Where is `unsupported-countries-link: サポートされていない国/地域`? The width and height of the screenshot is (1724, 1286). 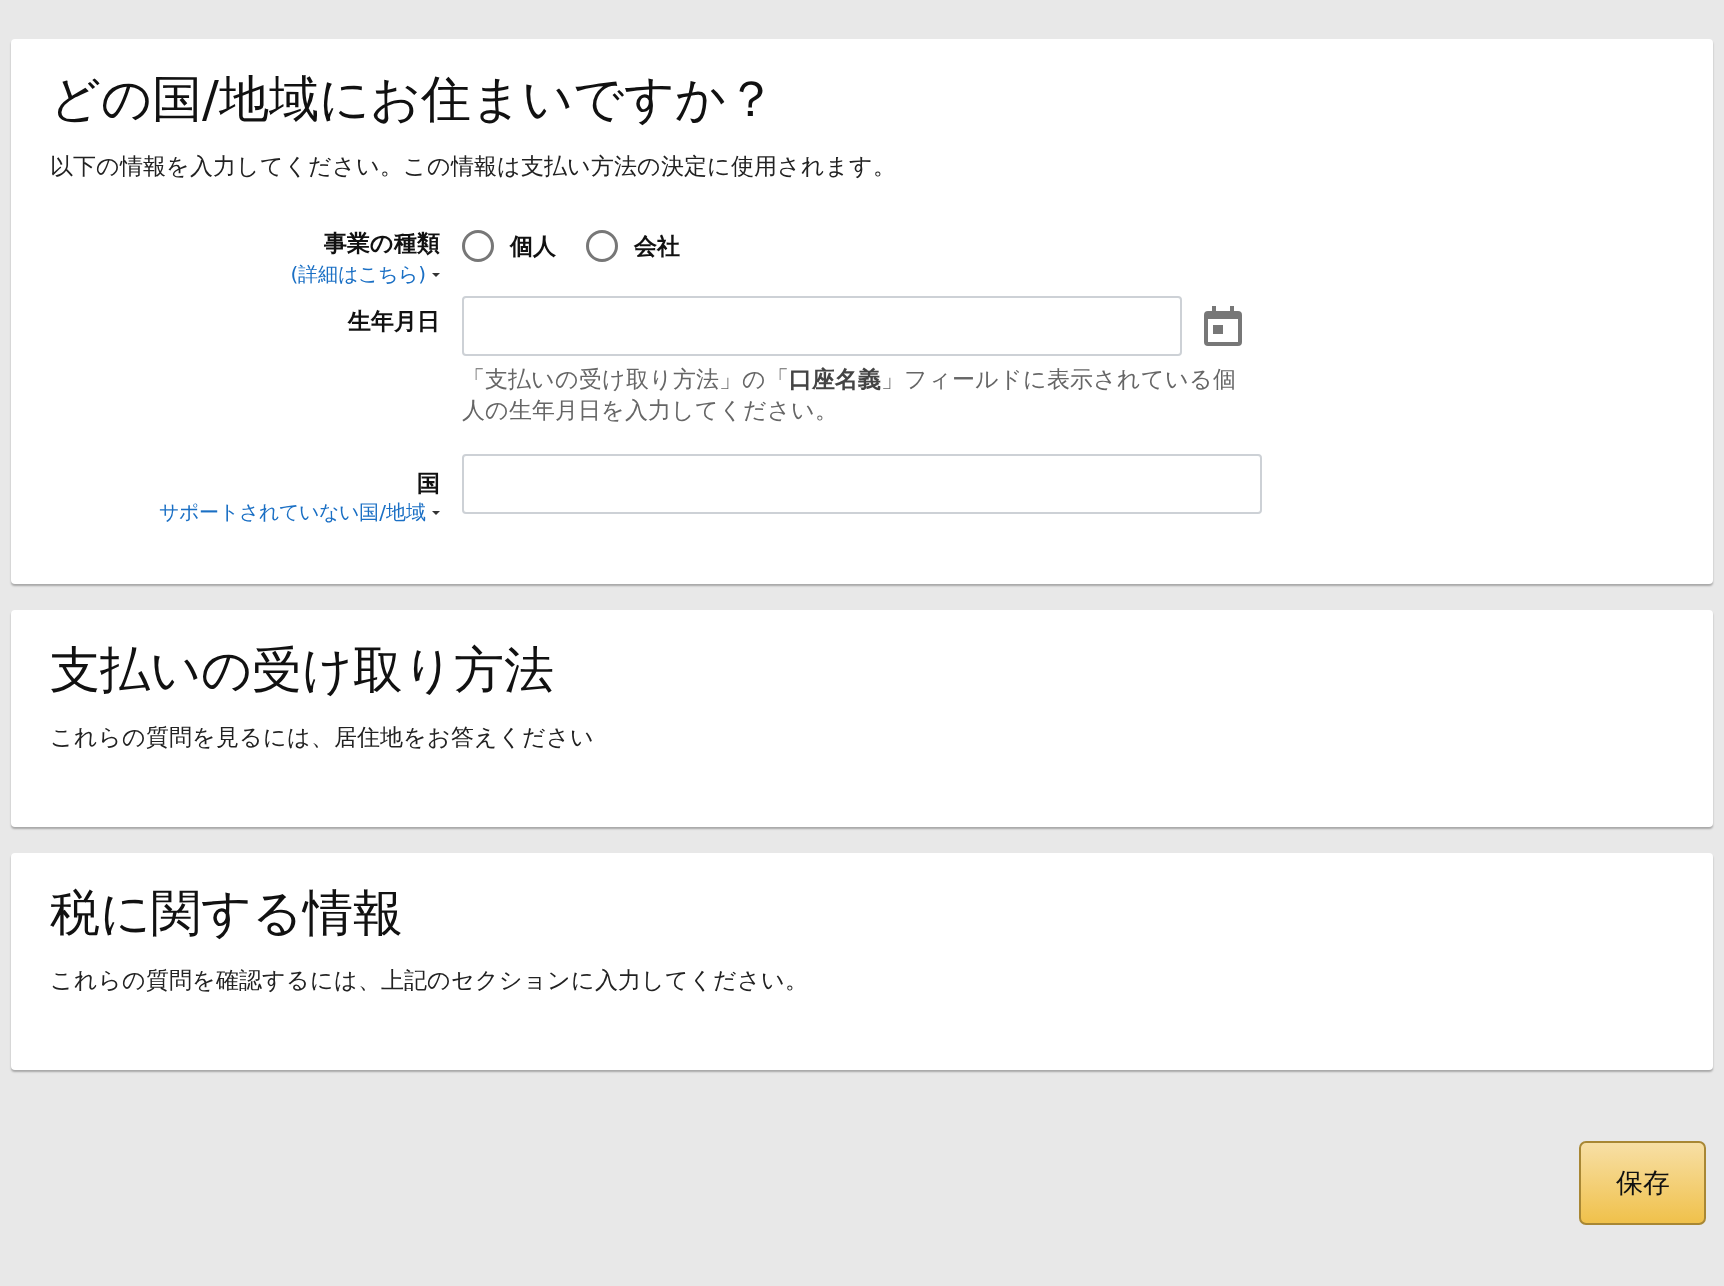
unsupported-countries-link: サポートされていない国/地域 is located at coordinates (292, 513).